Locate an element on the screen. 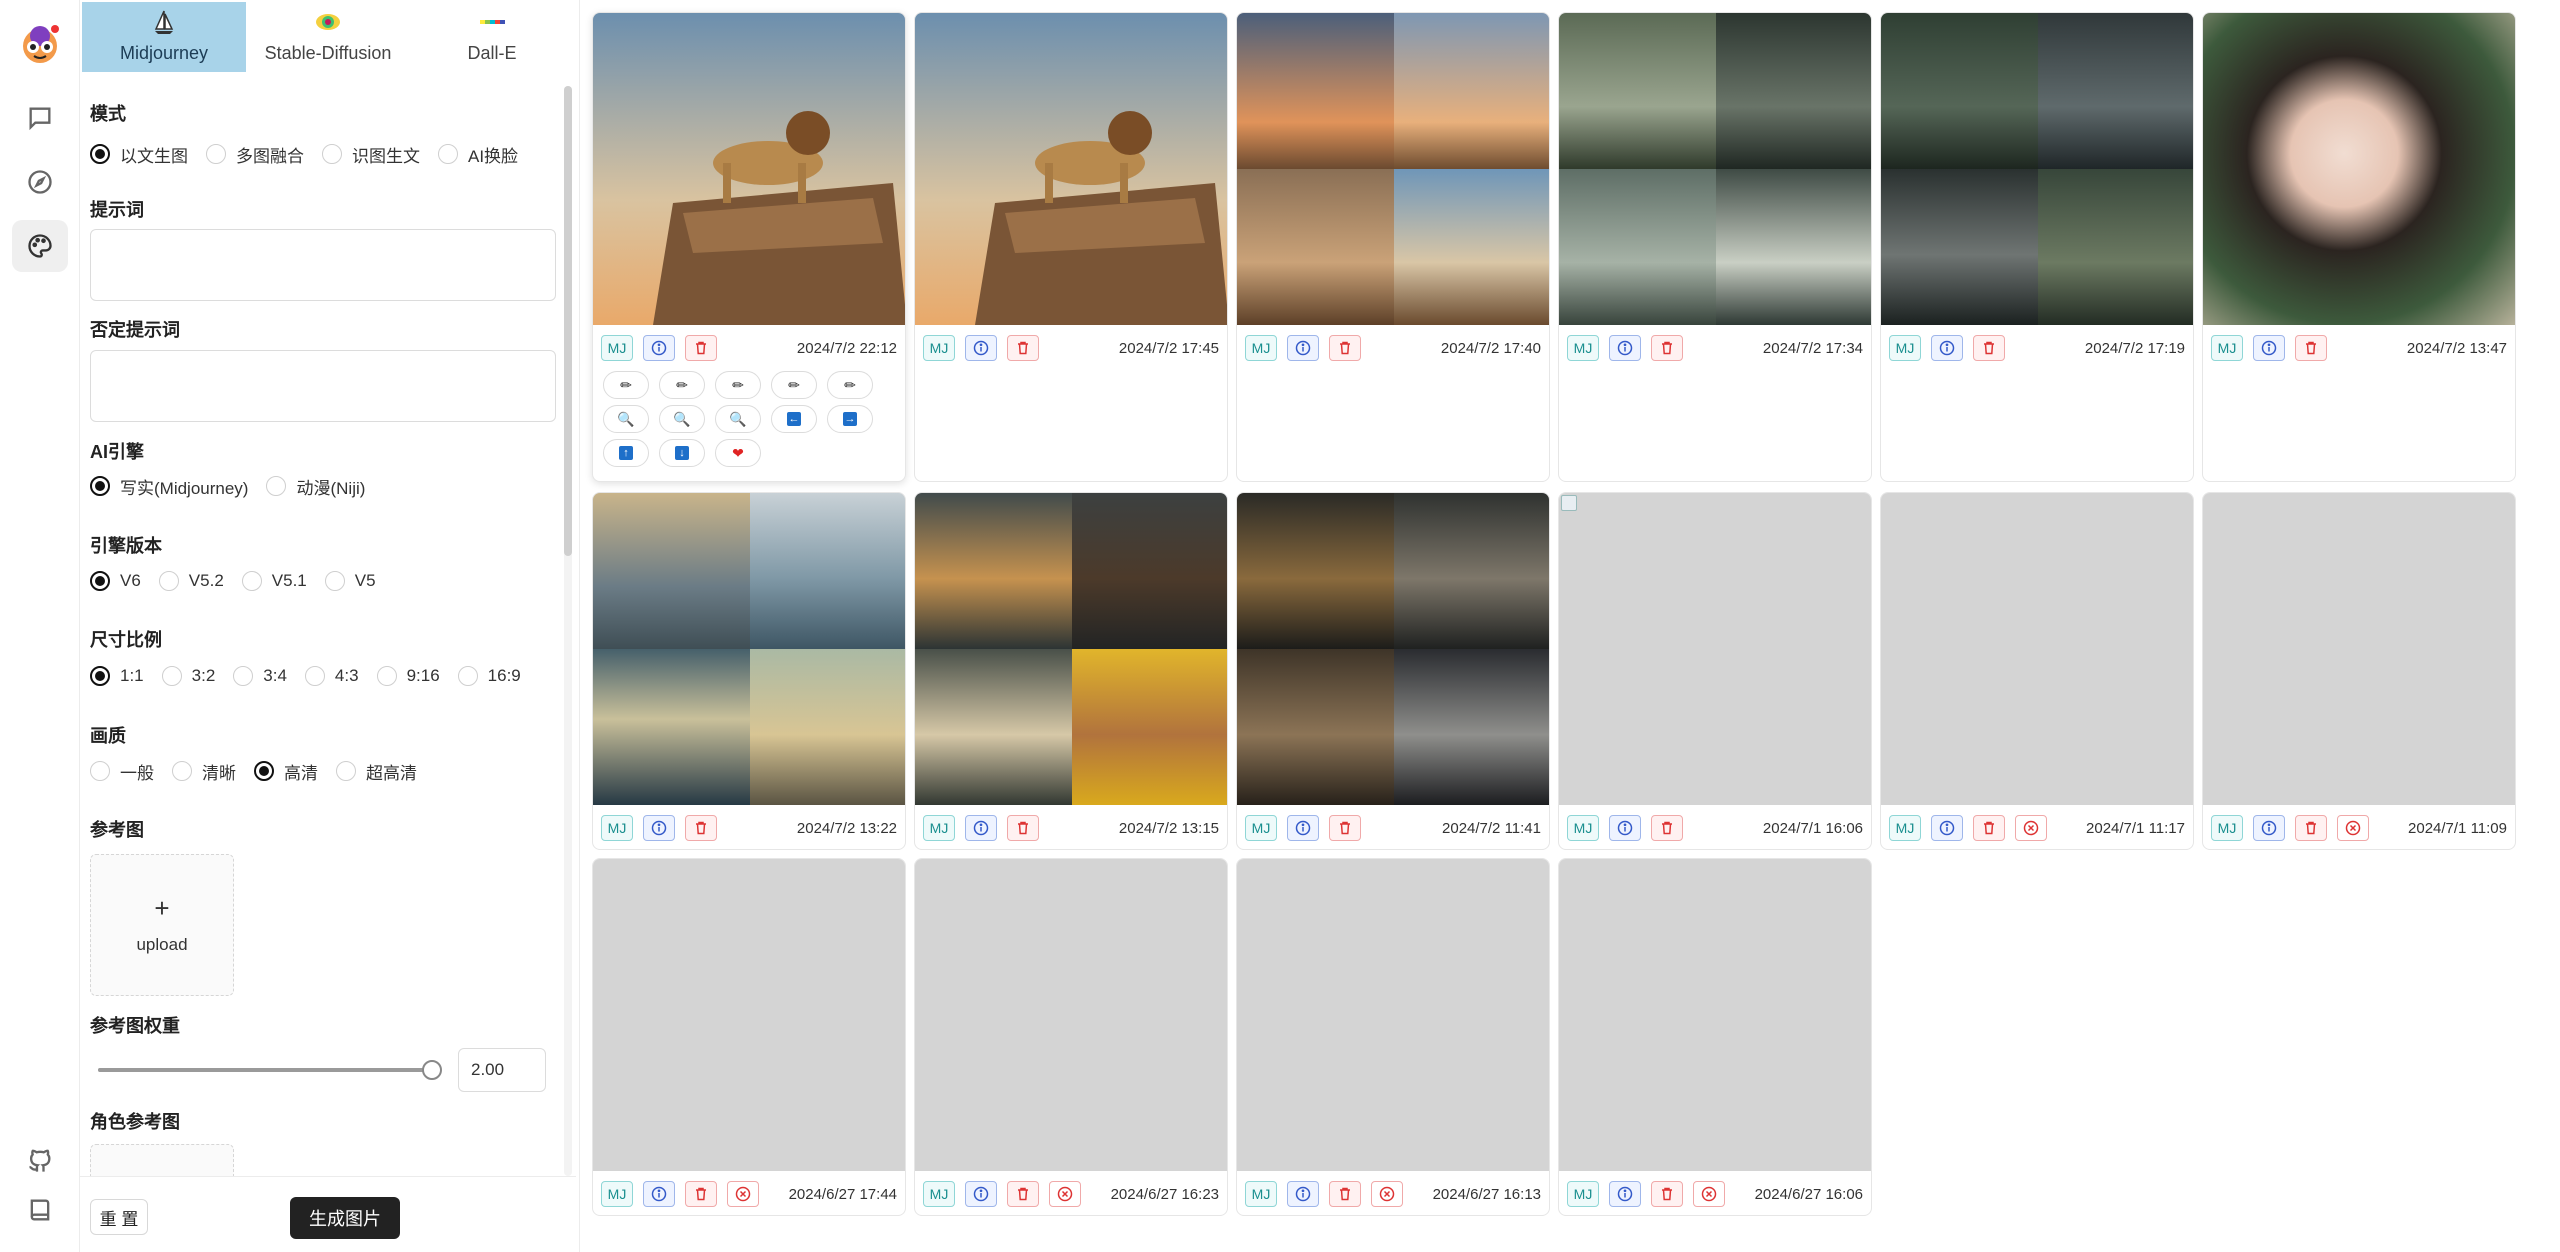 The image size is (2560, 1252). panel-scrollbar is located at coordinates (568, 321).